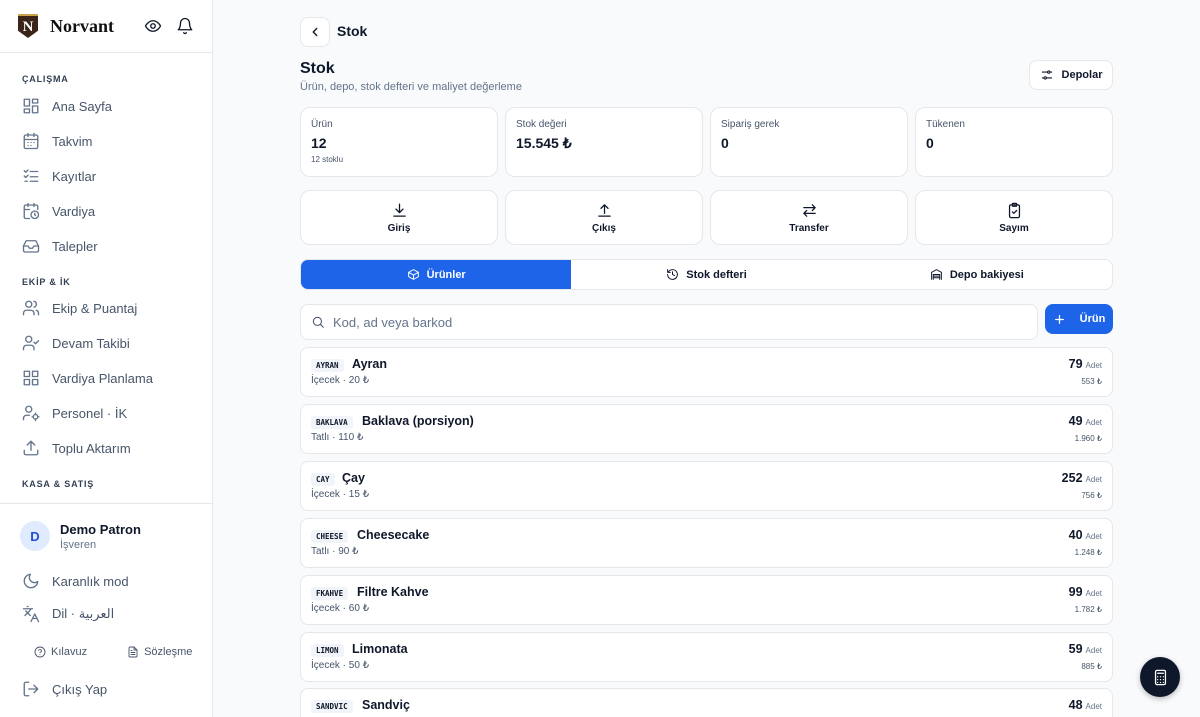  What do you see at coordinates (399, 228) in the screenshot?
I see `action-label: Giriş` at bounding box center [399, 228].